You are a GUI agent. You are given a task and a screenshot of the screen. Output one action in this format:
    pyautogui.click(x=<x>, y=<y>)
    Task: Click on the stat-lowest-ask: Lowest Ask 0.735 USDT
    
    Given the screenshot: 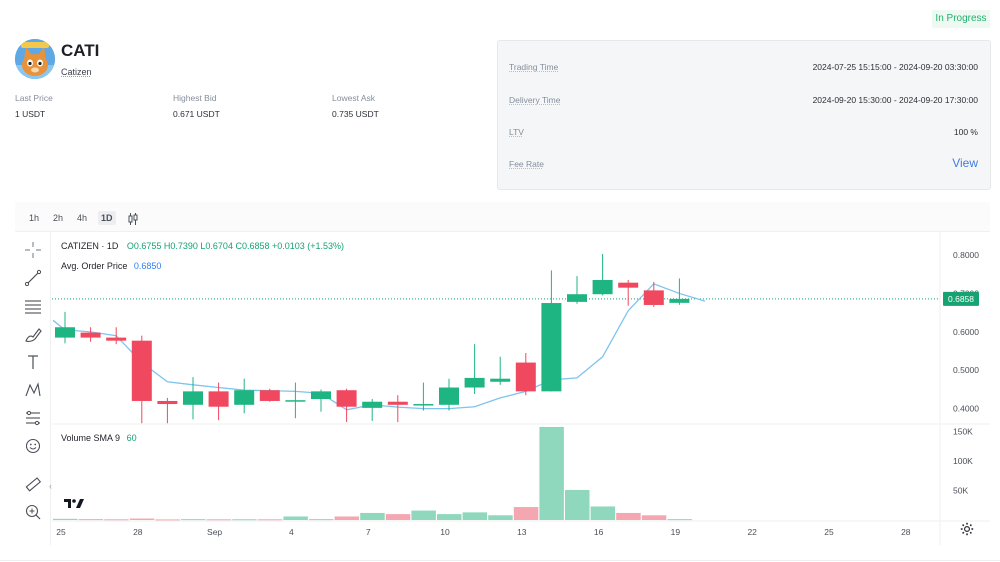 What is the action you would take?
    pyautogui.click(x=355, y=106)
    